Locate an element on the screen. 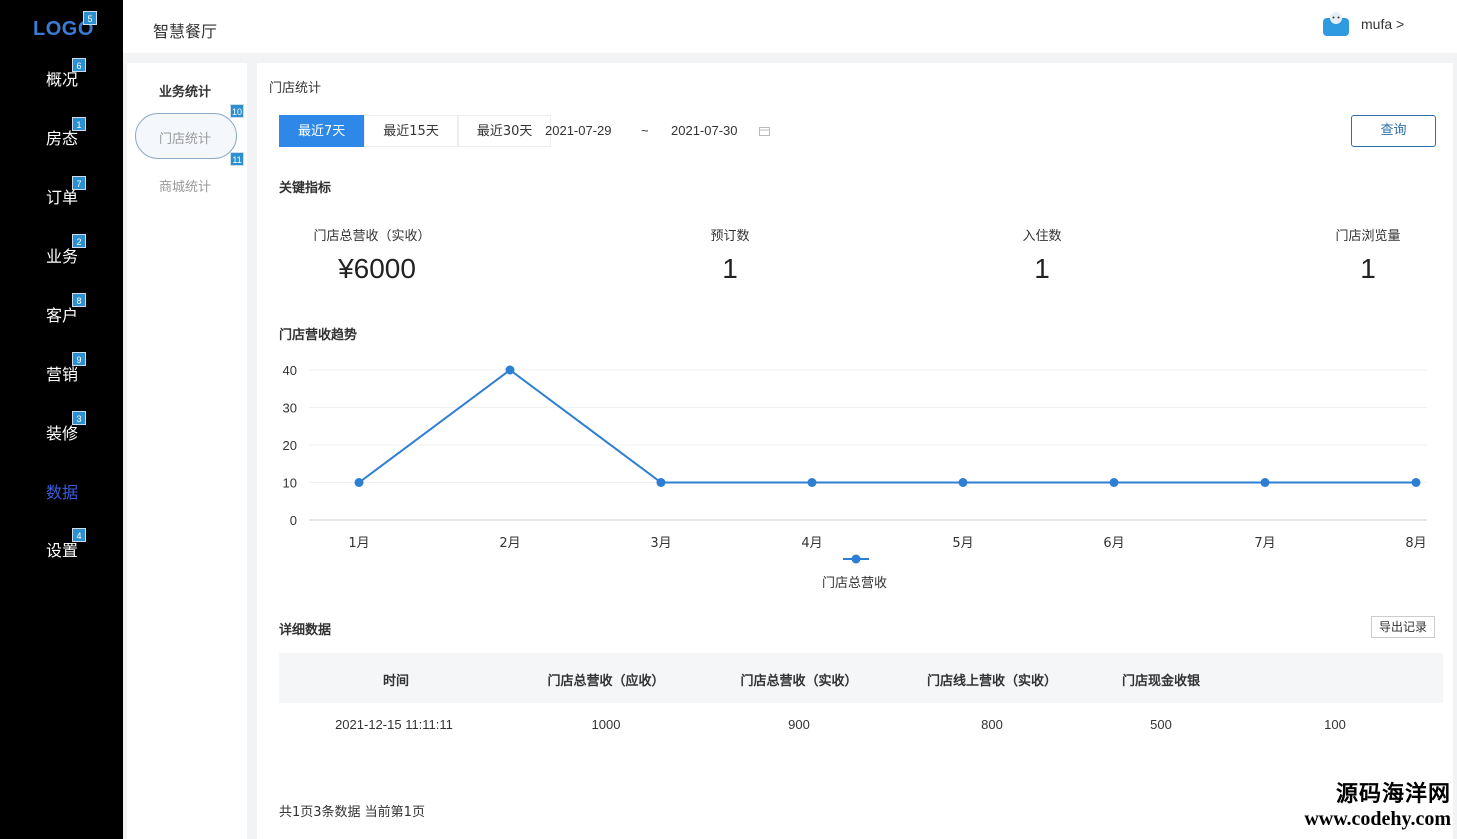 This screenshot has height=839, width=1457. nav-badge: 2 is located at coordinates (79, 241).